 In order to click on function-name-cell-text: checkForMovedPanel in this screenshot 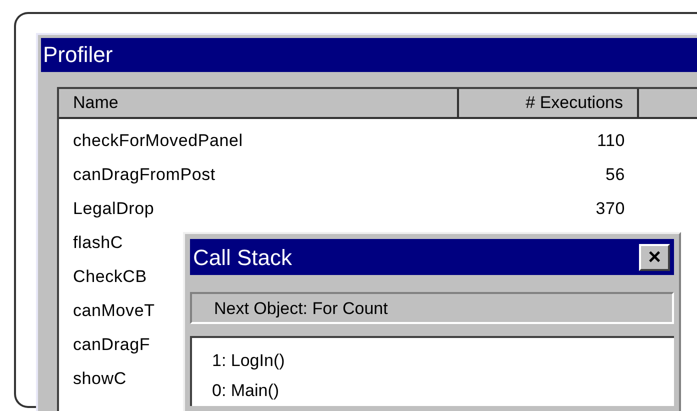, I will do `click(158, 141)`.